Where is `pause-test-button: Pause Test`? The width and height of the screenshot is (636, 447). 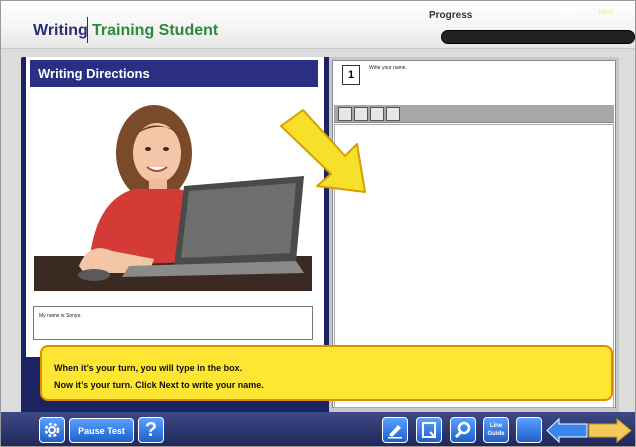 pause-test-button: Pause Test is located at coordinates (101, 430).